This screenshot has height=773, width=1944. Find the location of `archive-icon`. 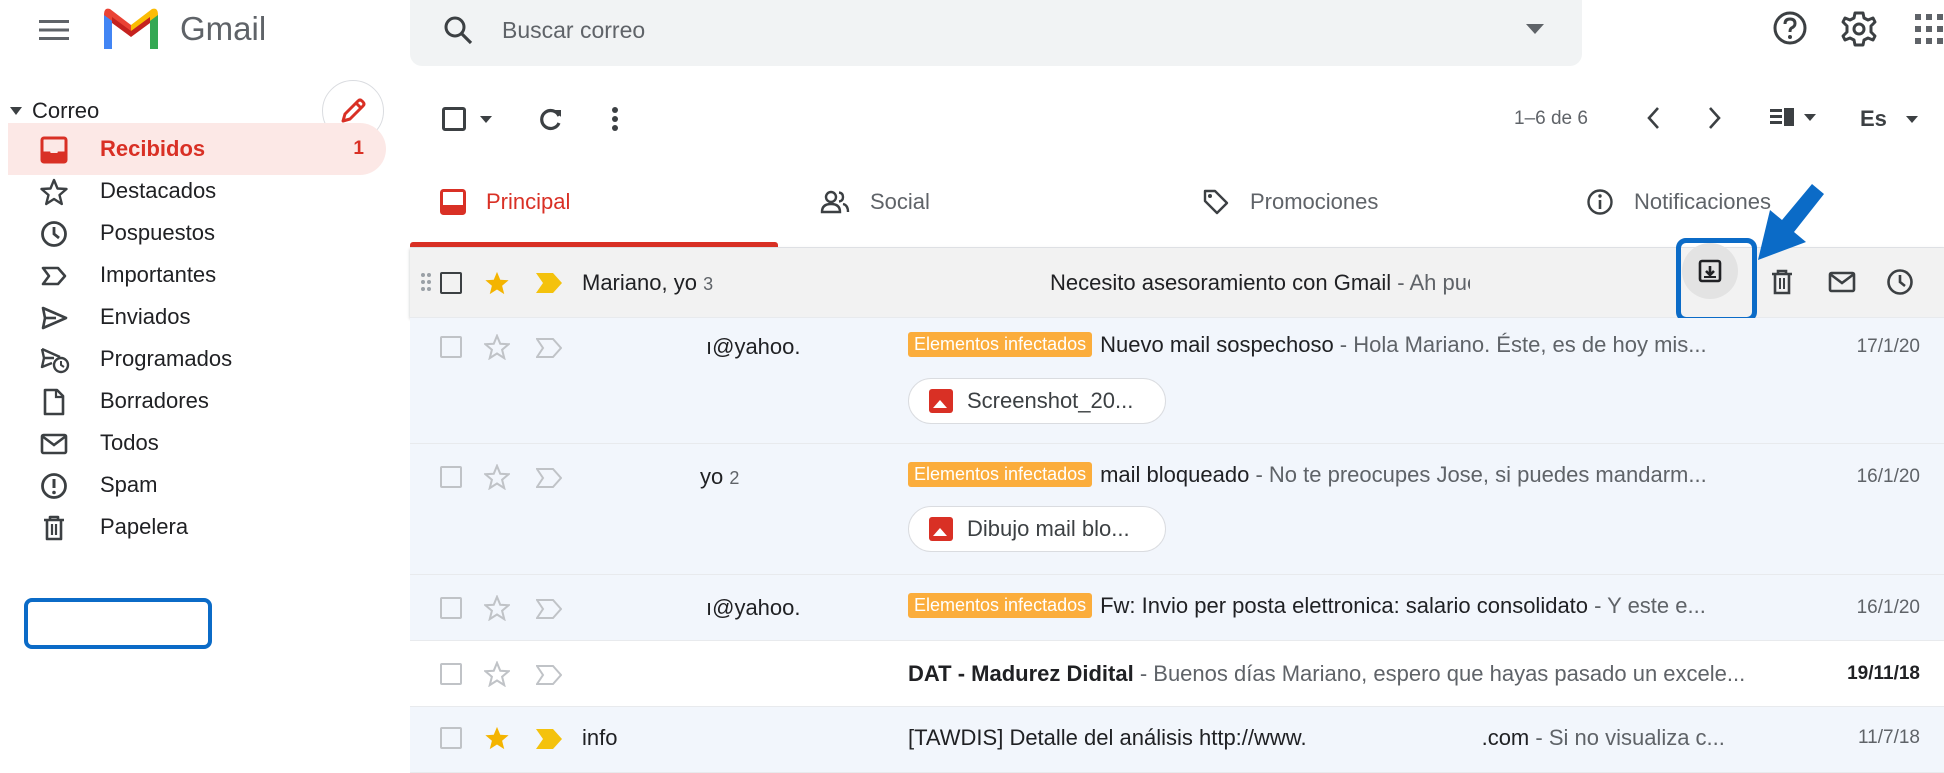

archive-icon is located at coordinates (1710, 271).